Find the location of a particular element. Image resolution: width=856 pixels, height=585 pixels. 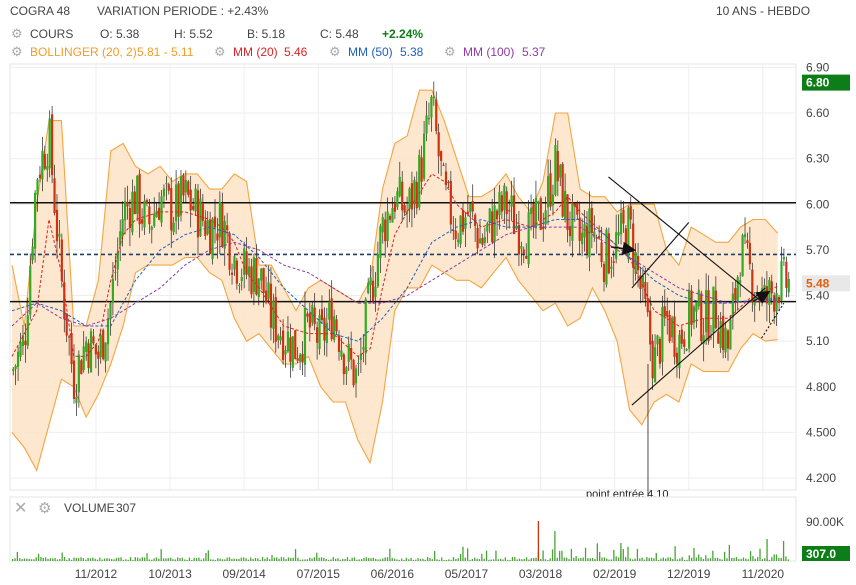

mm20-gear-icon: ⚙ is located at coordinates (220, 52).